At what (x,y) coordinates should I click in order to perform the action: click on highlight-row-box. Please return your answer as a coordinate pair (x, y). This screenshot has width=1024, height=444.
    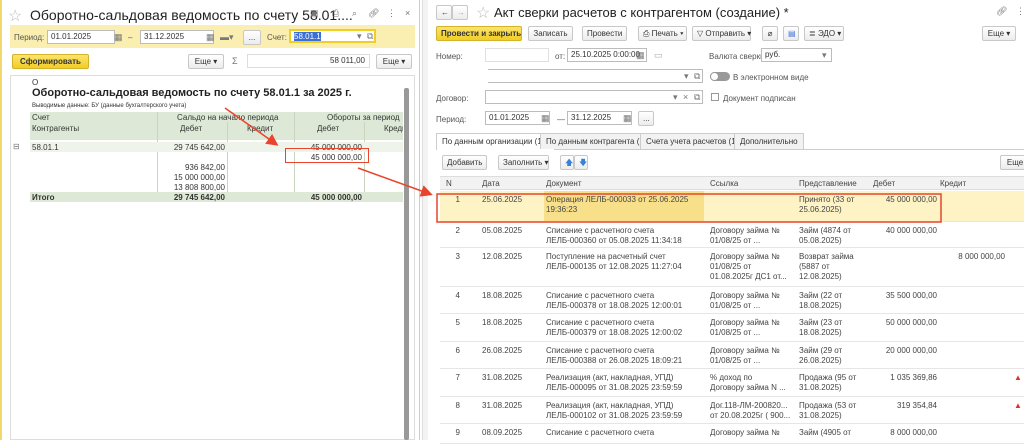
    Looking at the image, I should click on (689, 208).